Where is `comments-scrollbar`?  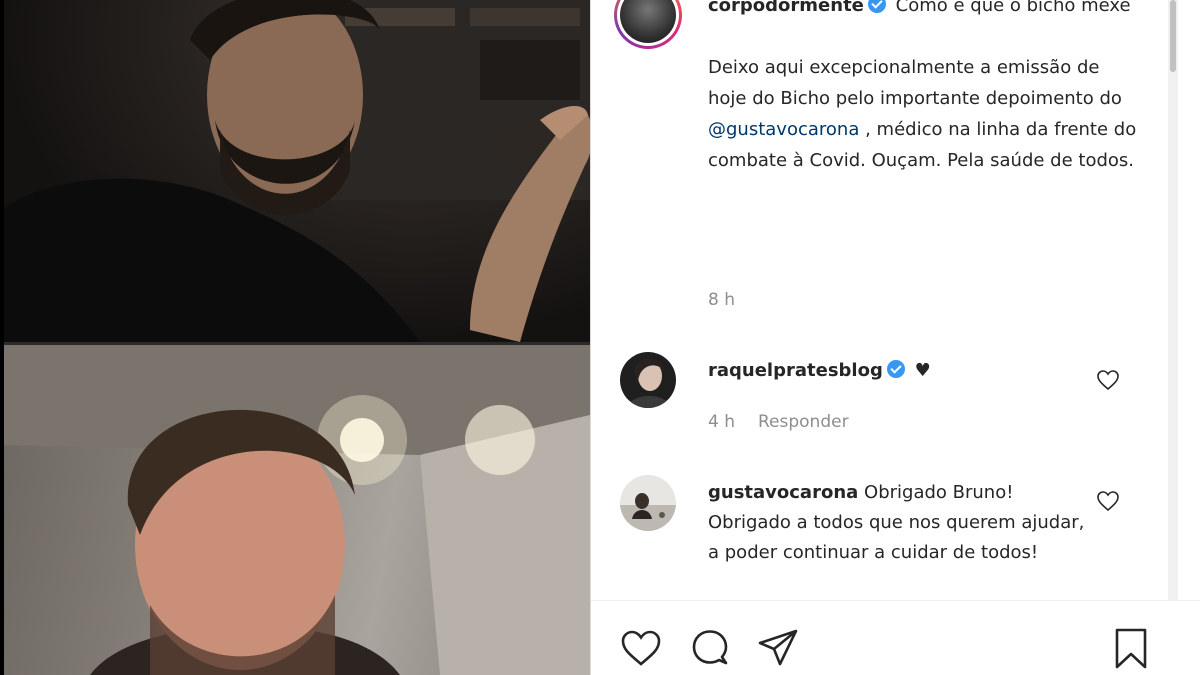
comments-scrollbar is located at coordinates (1173, 300).